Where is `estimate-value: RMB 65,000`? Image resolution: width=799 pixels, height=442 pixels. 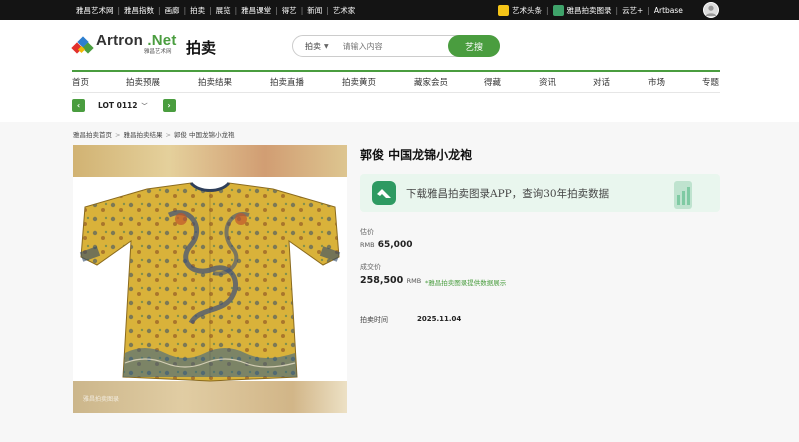
estimate-value: RMB 65,000 is located at coordinates (386, 245).